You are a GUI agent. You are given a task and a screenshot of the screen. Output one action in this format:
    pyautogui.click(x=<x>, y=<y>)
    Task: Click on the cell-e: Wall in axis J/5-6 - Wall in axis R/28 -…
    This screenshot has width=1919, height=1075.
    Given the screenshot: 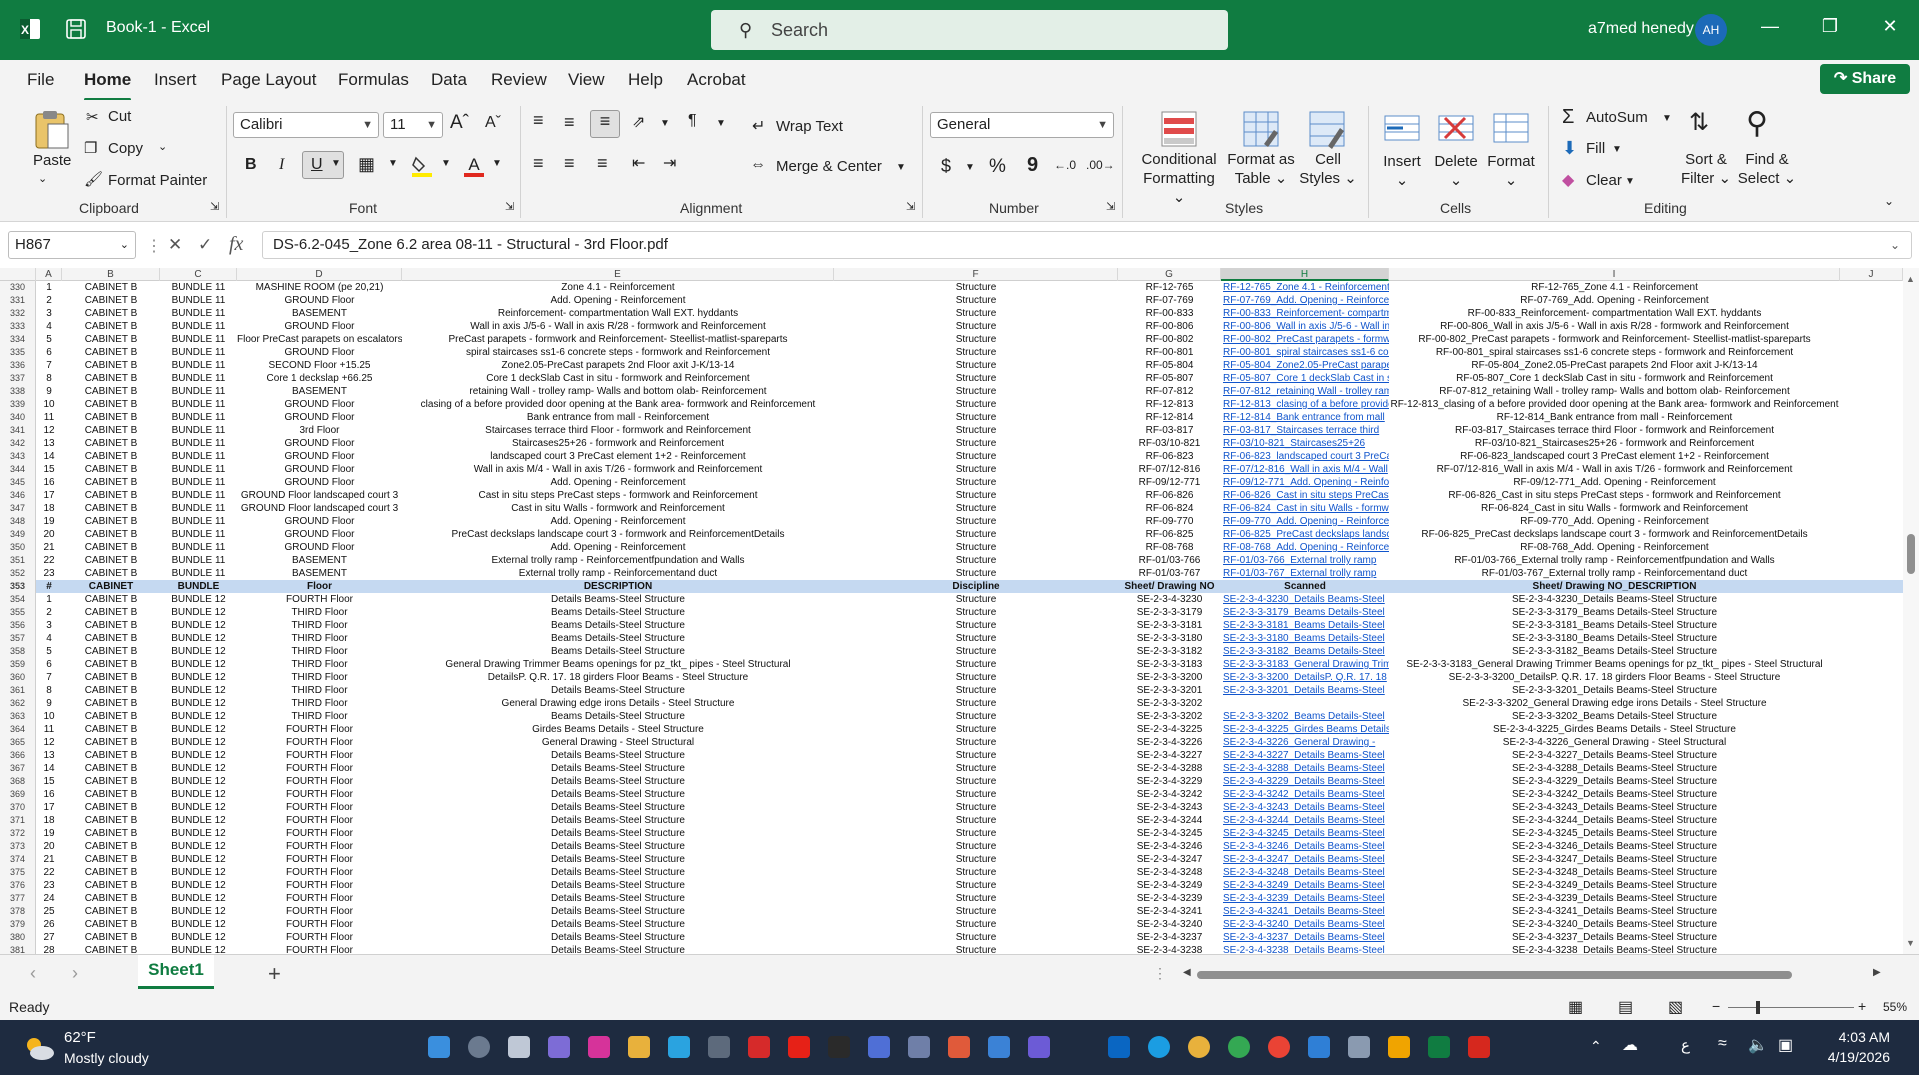 What is the action you would take?
    pyautogui.click(x=618, y=326)
    